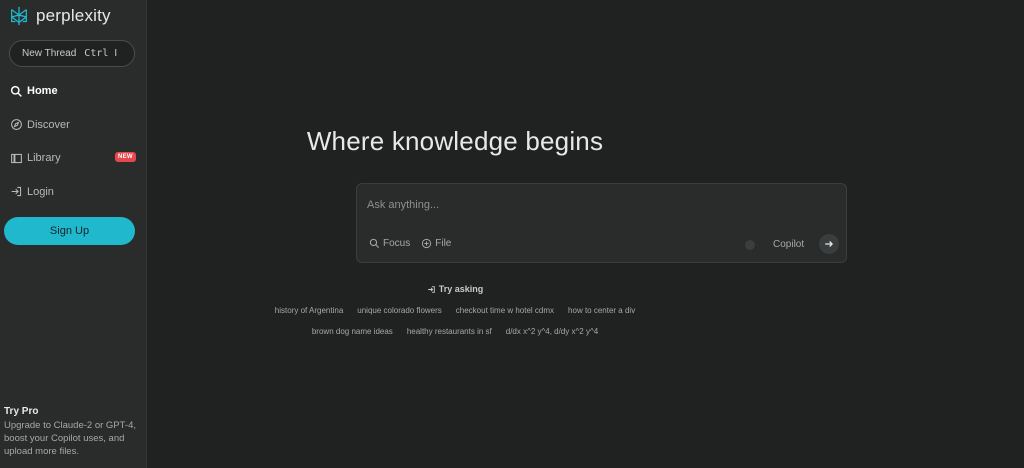  What do you see at coordinates (397, 243) in the screenshot?
I see `focus-label: Focus` at bounding box center [397, 243].